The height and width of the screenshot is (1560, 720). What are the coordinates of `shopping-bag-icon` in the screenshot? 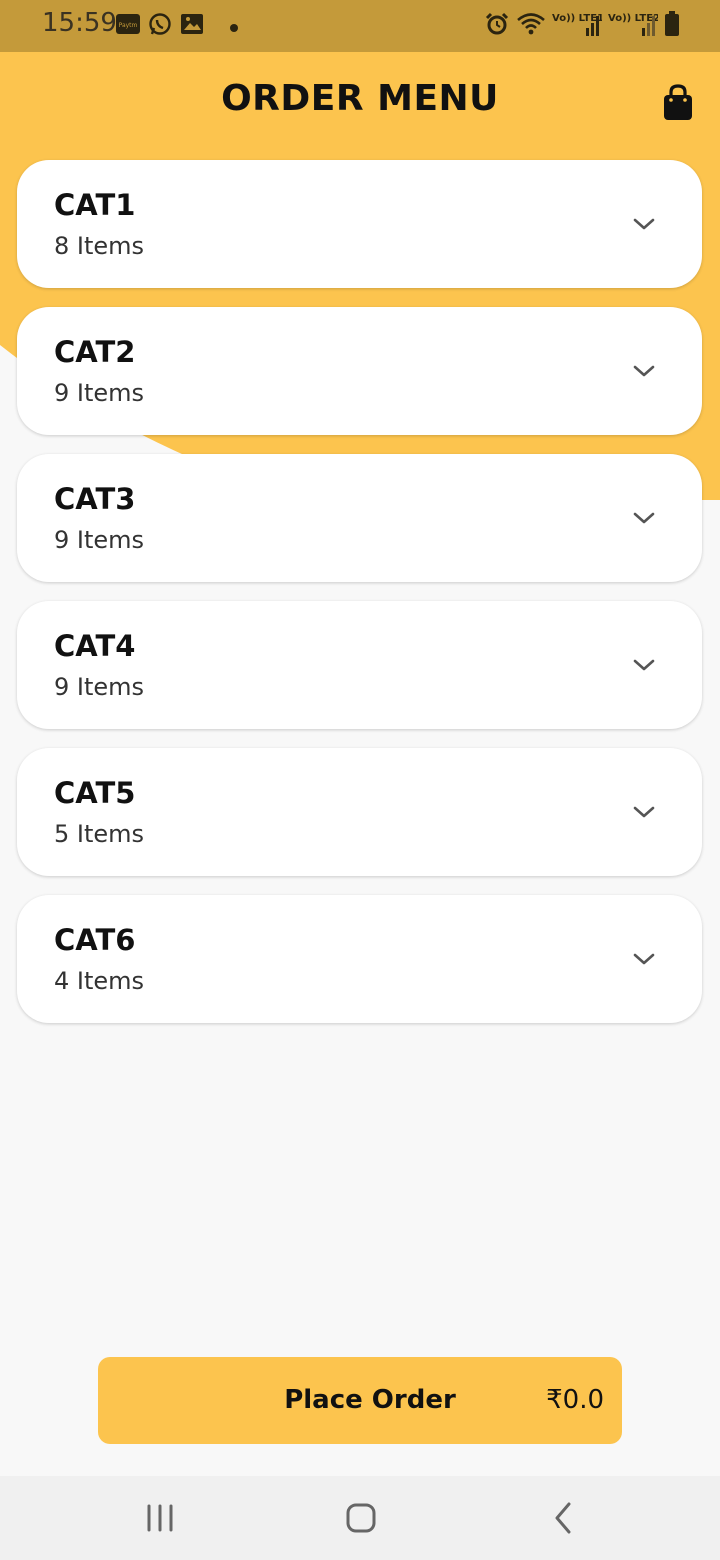 It's located at (678, 102).